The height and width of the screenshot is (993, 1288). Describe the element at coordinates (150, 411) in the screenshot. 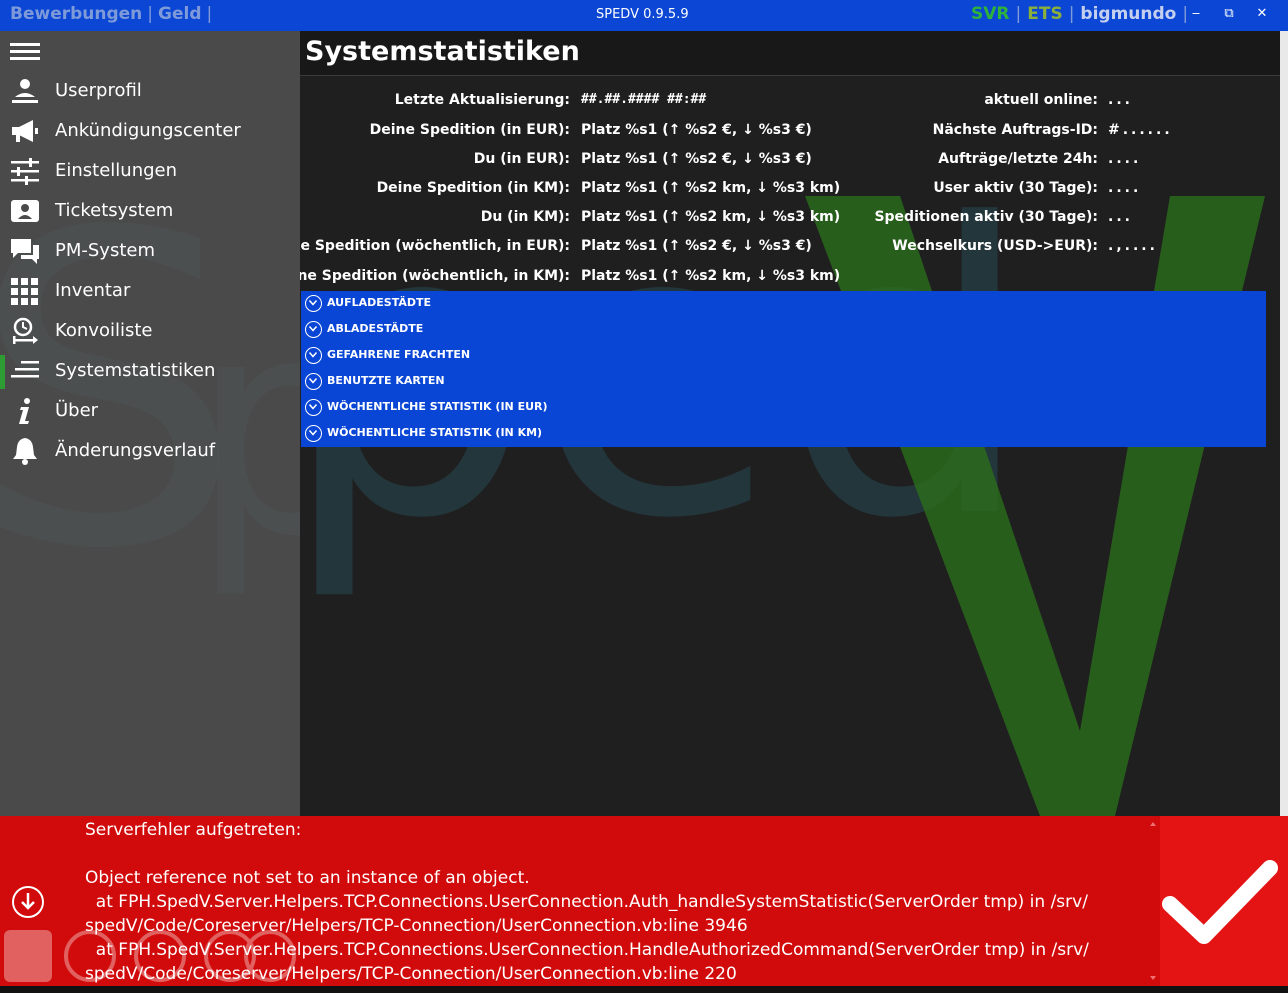

I see `sidebar-item-ueber: Über` at that location.